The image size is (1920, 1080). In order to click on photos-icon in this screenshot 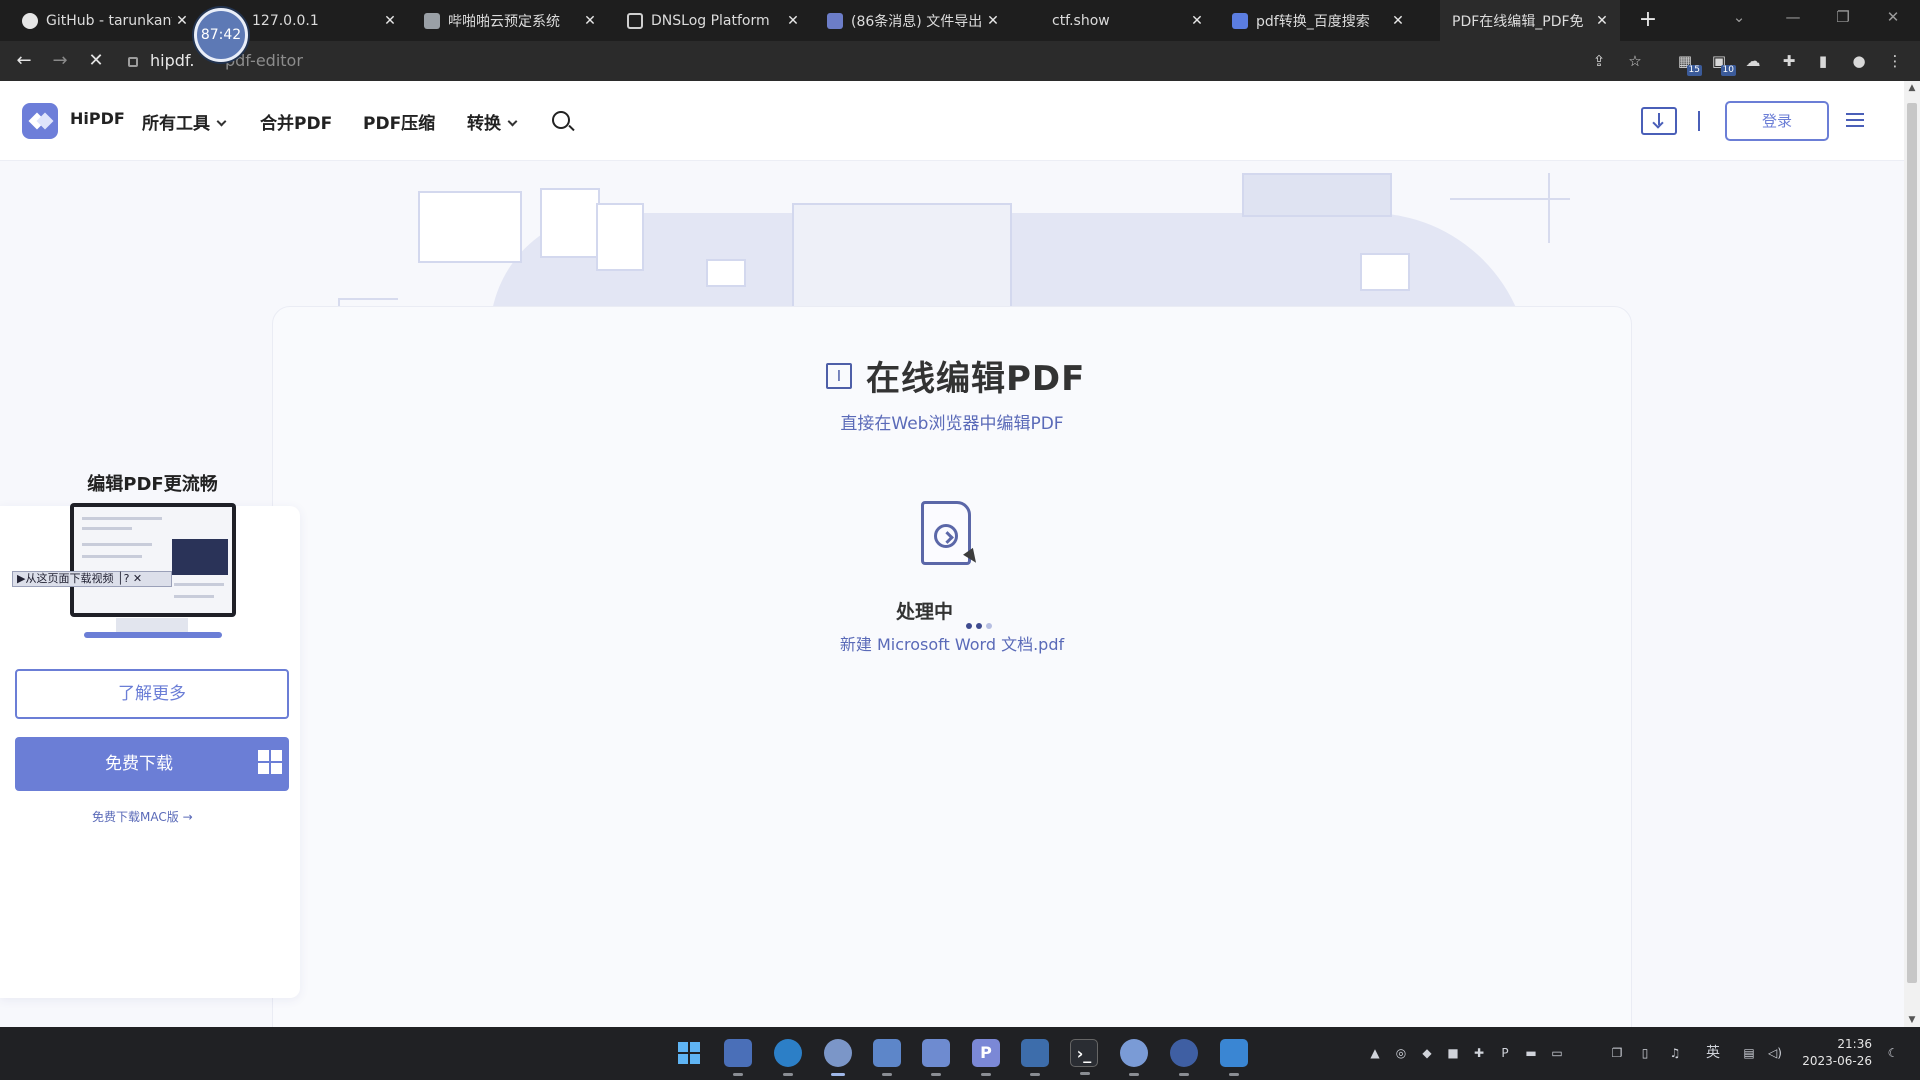, I will do `click(936, 1057)`.